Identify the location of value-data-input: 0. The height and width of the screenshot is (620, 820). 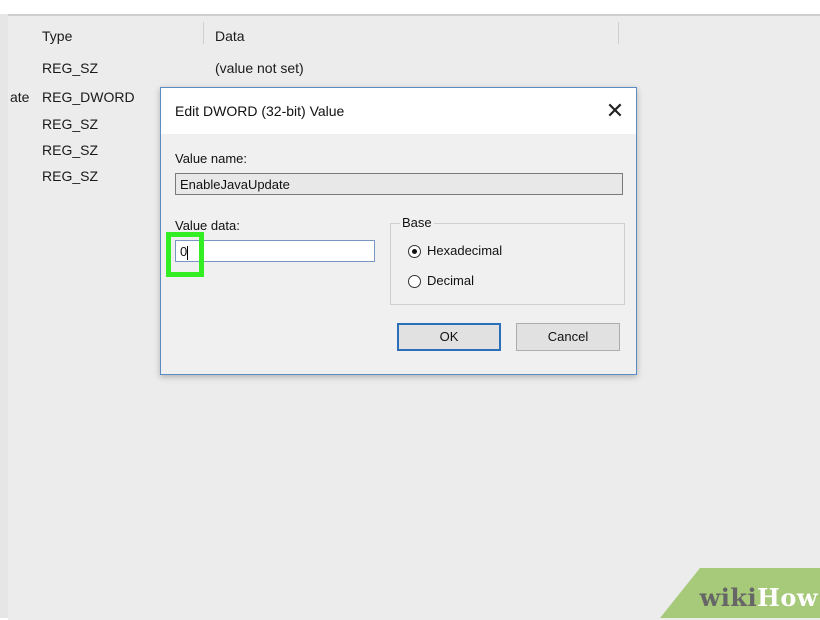
(275, 251).